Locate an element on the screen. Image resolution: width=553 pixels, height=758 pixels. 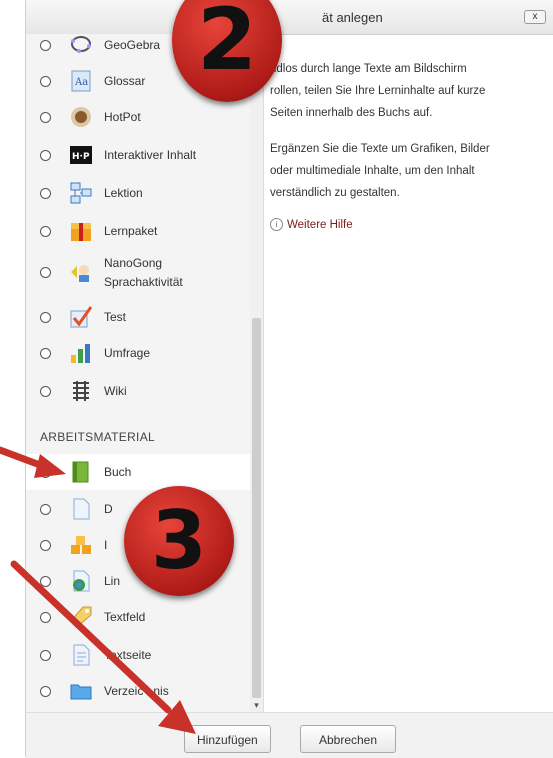
list-item-test: Test is located at coordinates (138, 317).